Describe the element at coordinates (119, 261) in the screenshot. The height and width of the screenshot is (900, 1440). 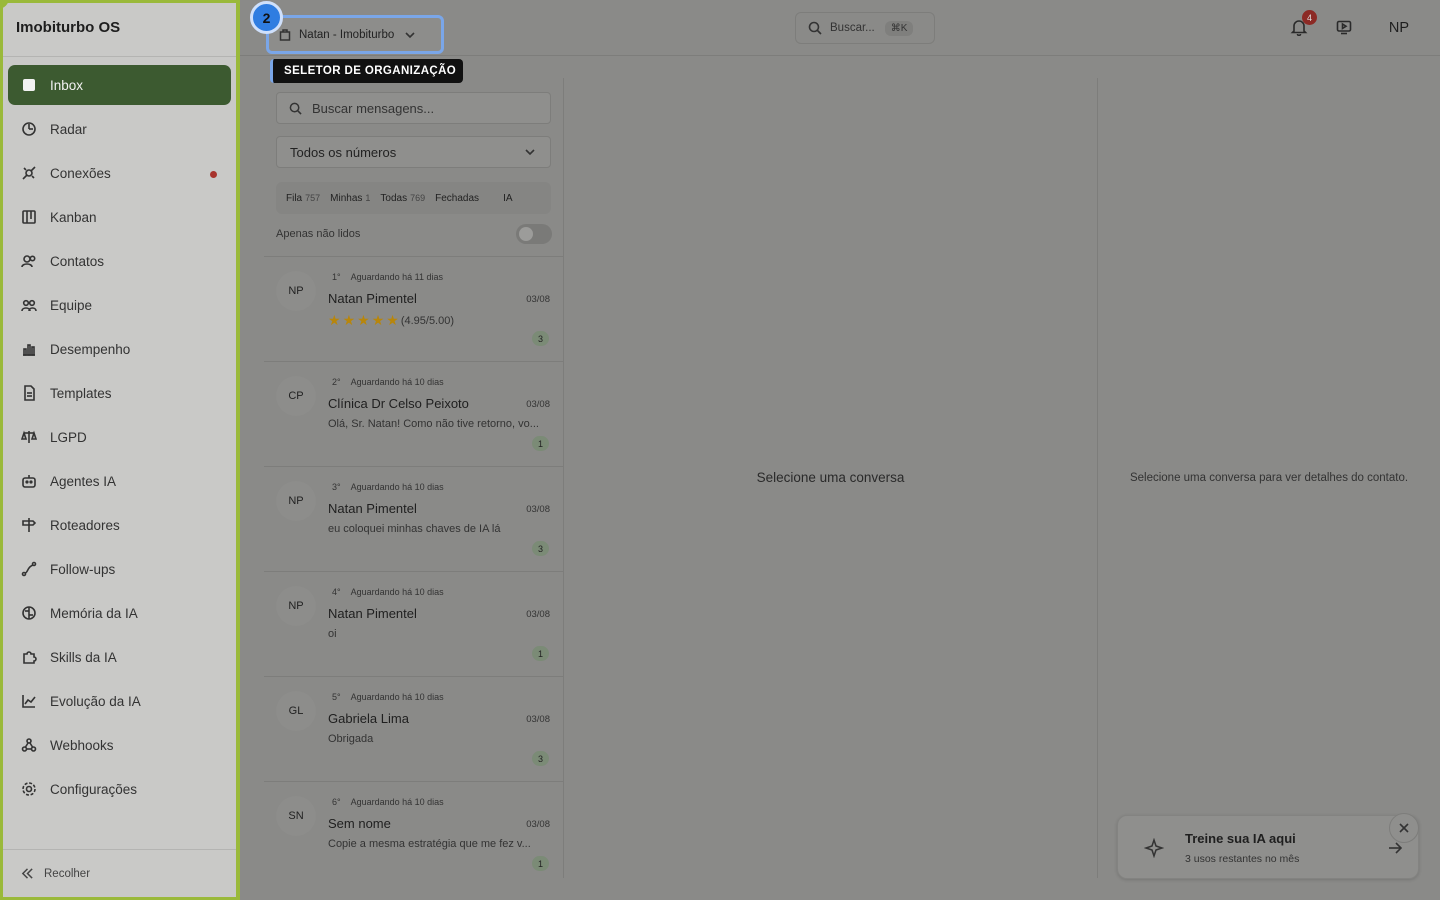
I see `sidebar-item-contatos: Contatos` at that location.